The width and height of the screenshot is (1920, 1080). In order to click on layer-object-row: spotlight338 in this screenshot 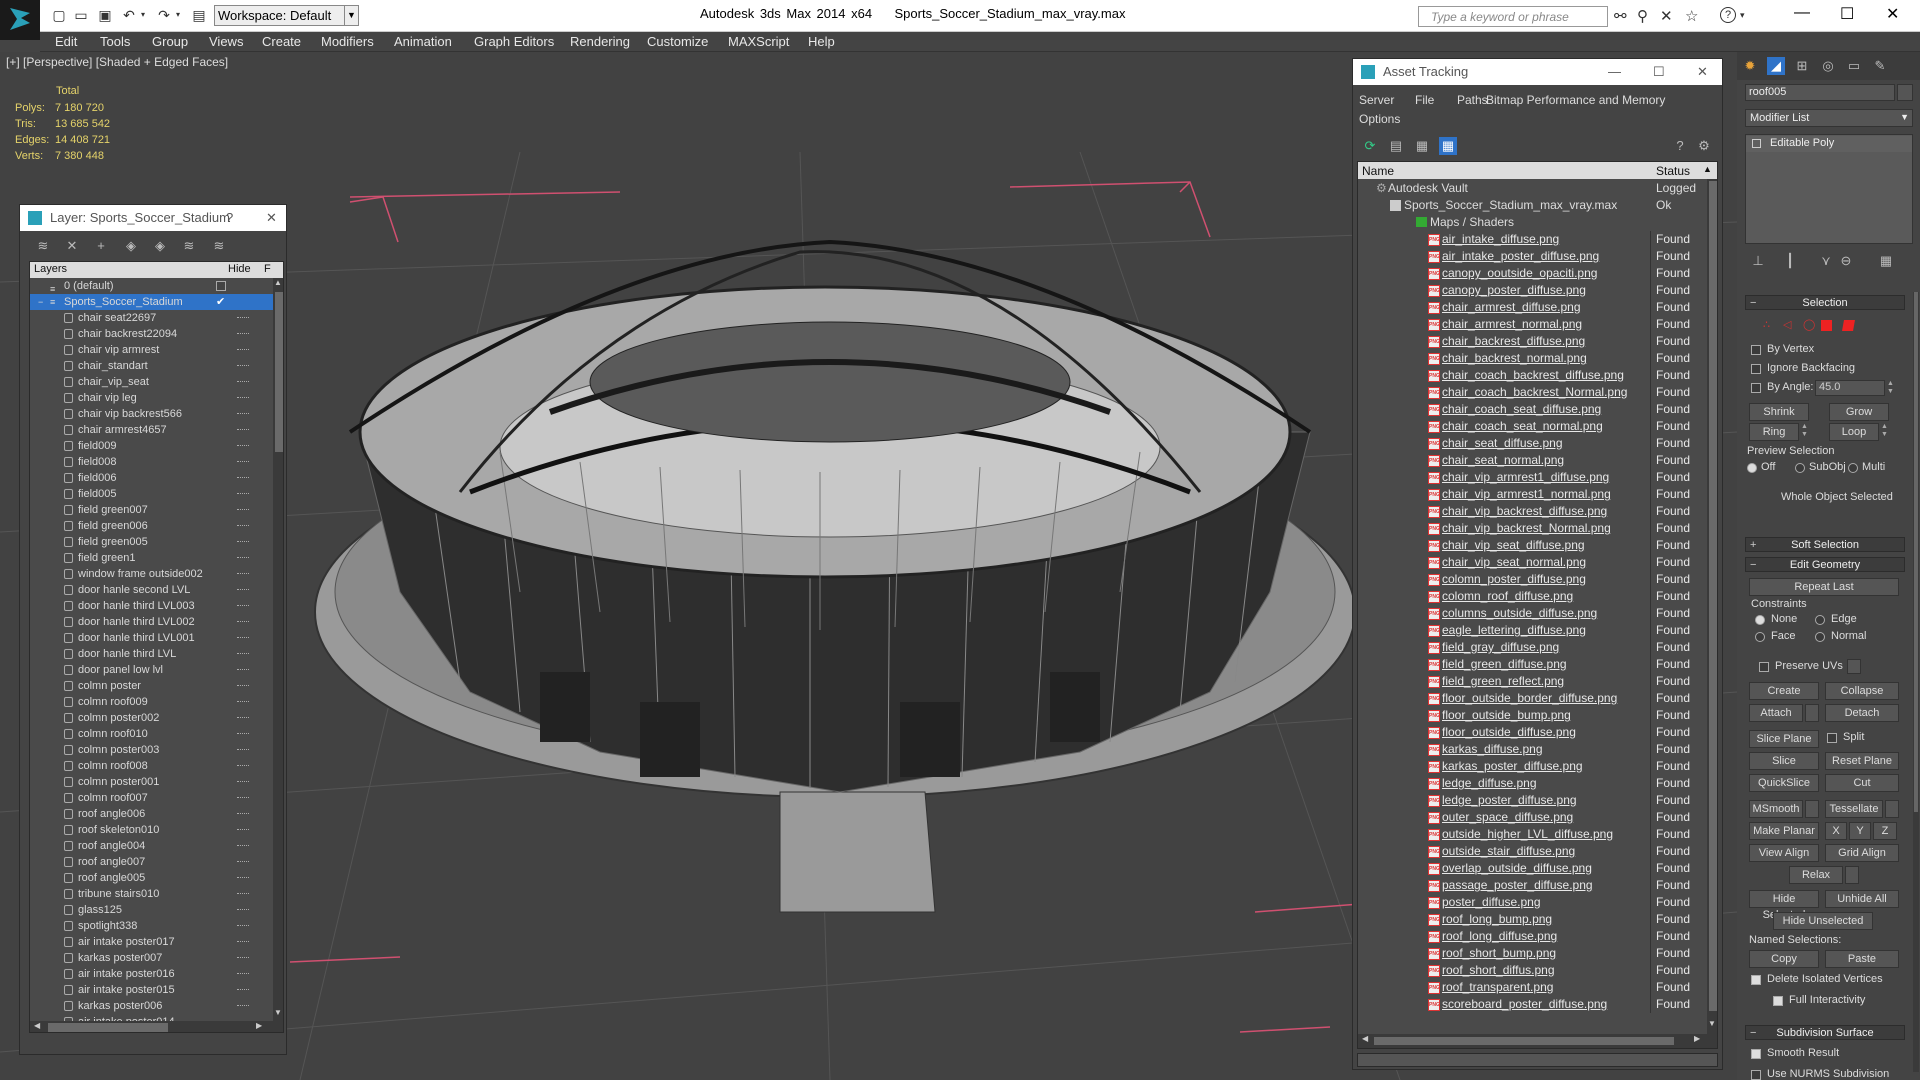, I will do `click(151, 926)`.